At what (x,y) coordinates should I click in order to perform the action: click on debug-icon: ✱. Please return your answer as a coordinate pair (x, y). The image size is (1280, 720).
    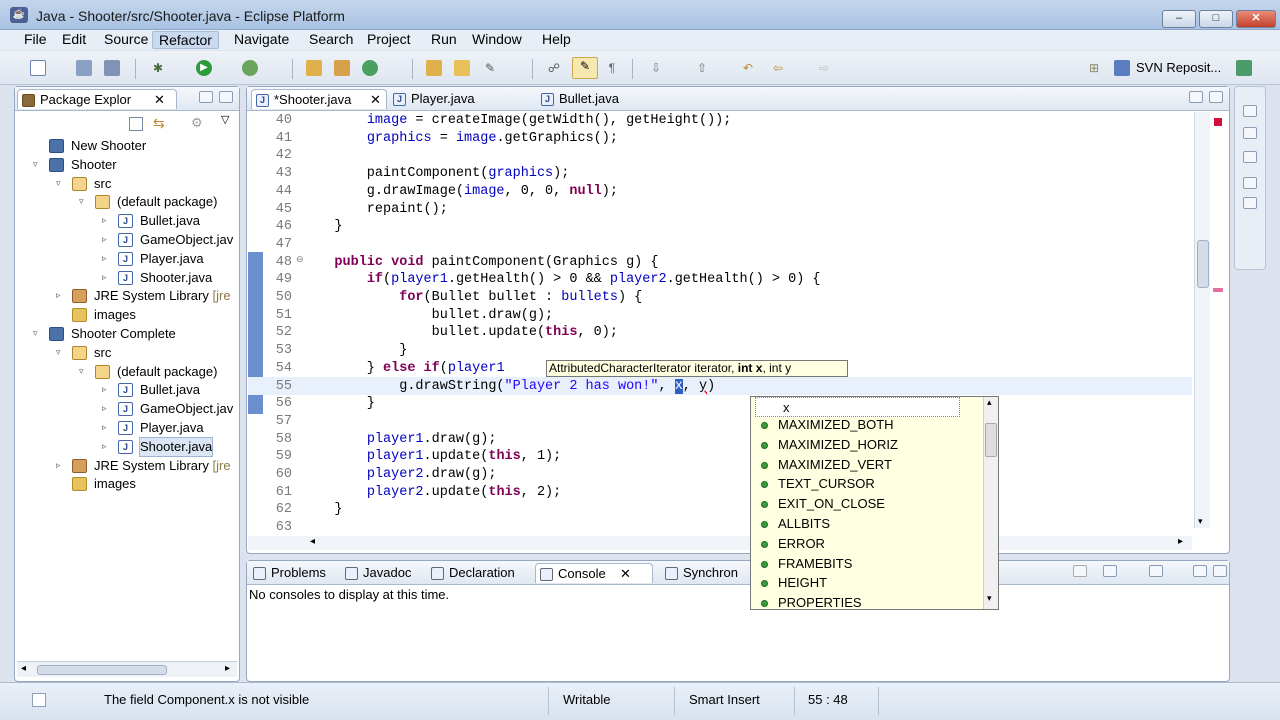
    Looking at the image, I should click on (158, 68).